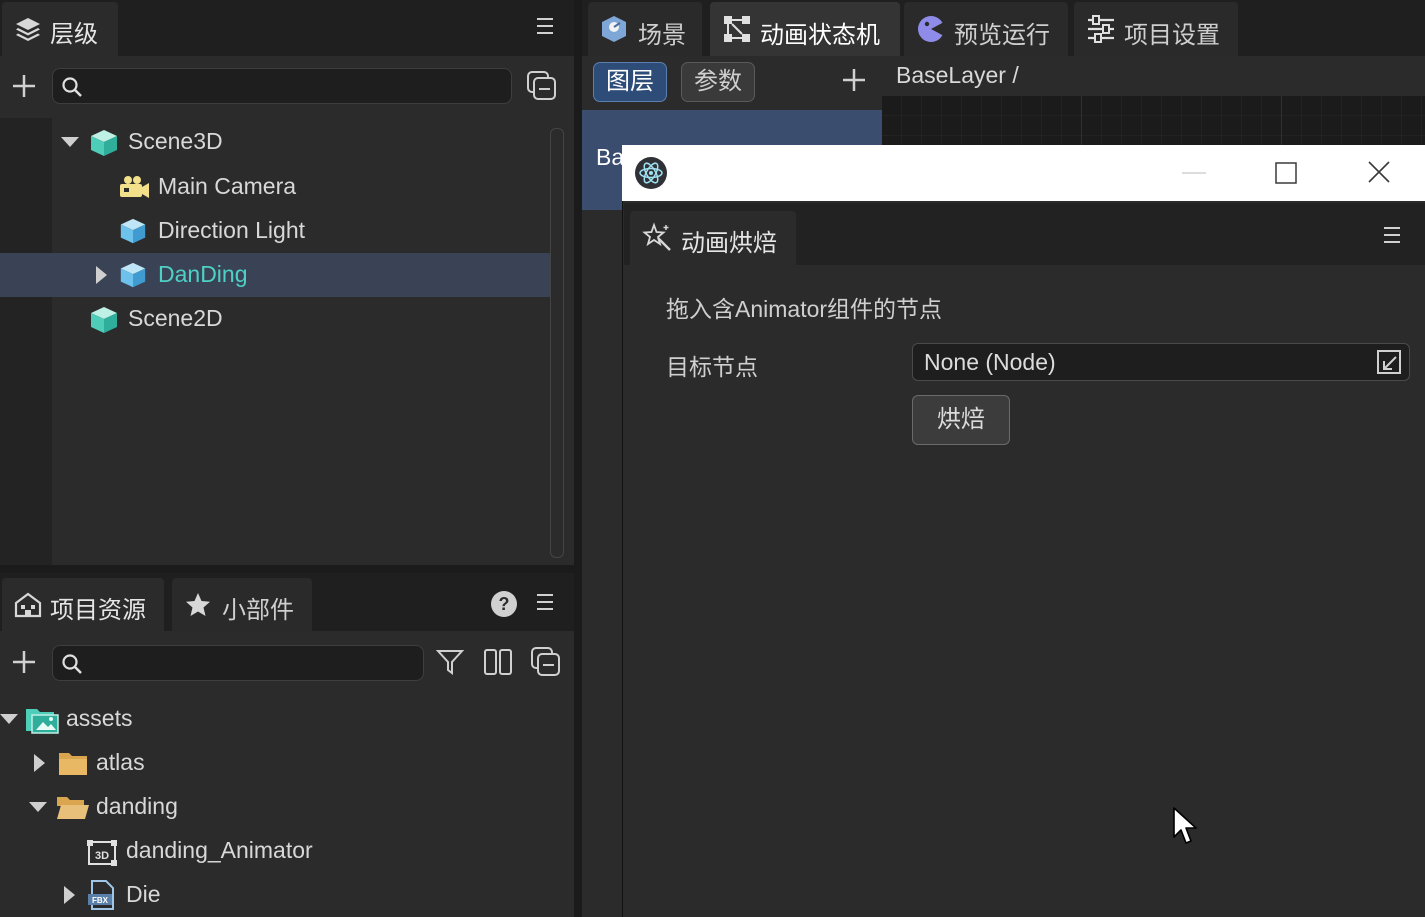 The width and height of the screenshot is (1425, 917). Describe the element at coordinates (656, 236) in the screenshot. I see `magic-wand-icon` at that location.